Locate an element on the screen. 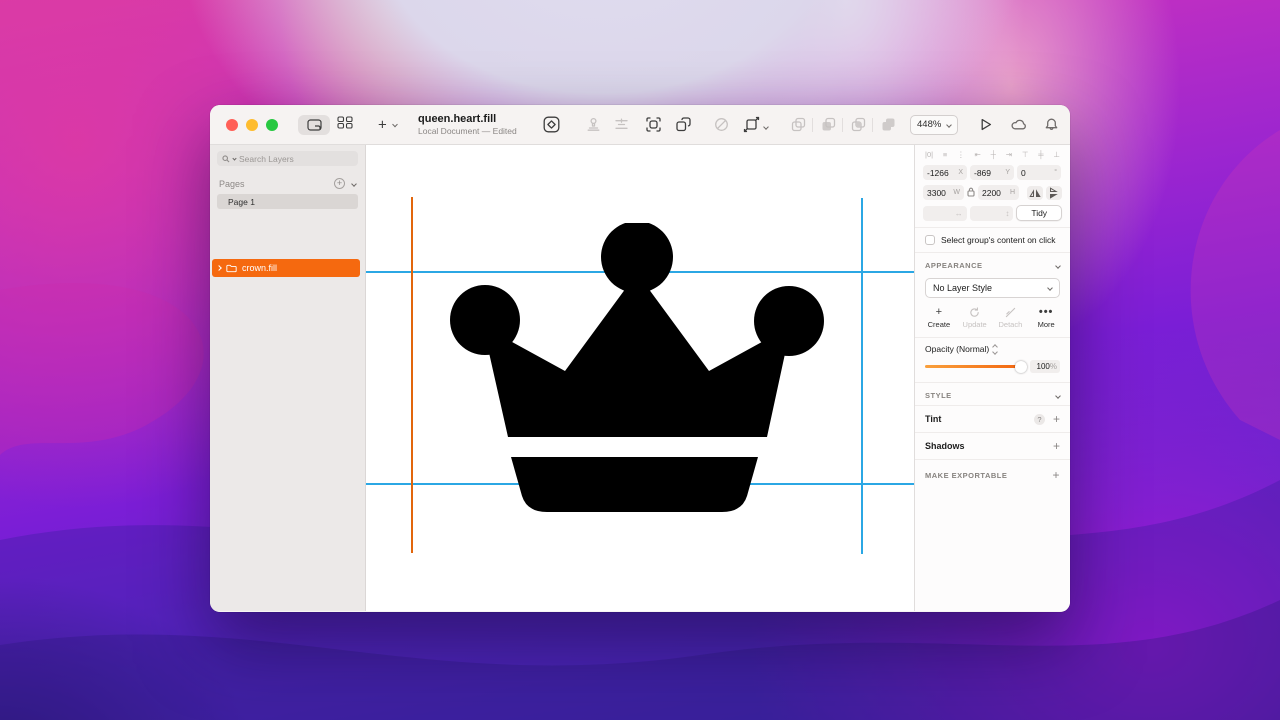 Image resolution: width=1280 pixels, height=720 pixels. document-title: queen.heart.fill is located at coordinates (457, 118).